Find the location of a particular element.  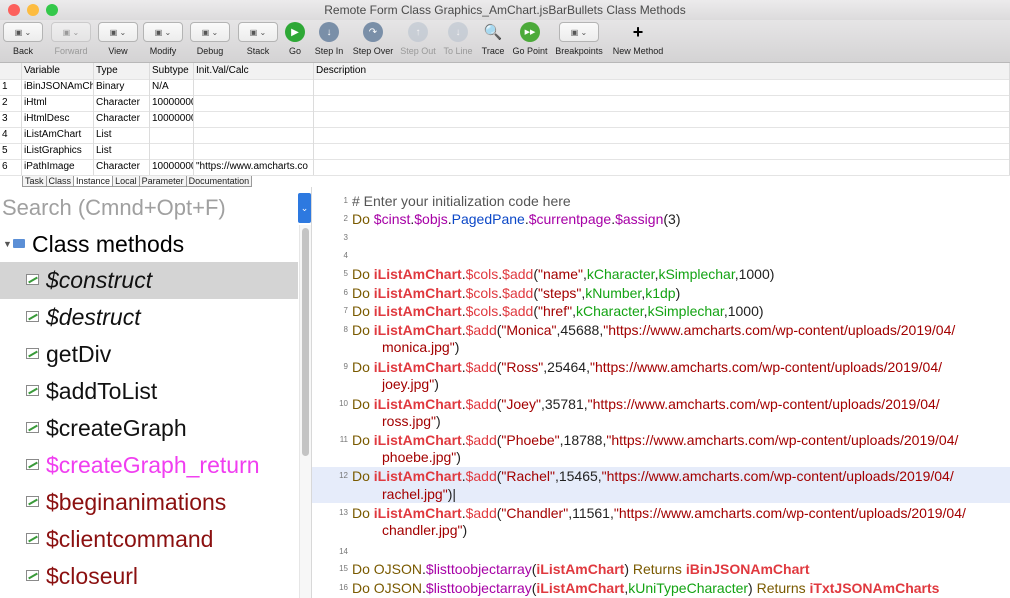

code-line-continuation: phoebe.jpg") is located at coordinates (661, 457).